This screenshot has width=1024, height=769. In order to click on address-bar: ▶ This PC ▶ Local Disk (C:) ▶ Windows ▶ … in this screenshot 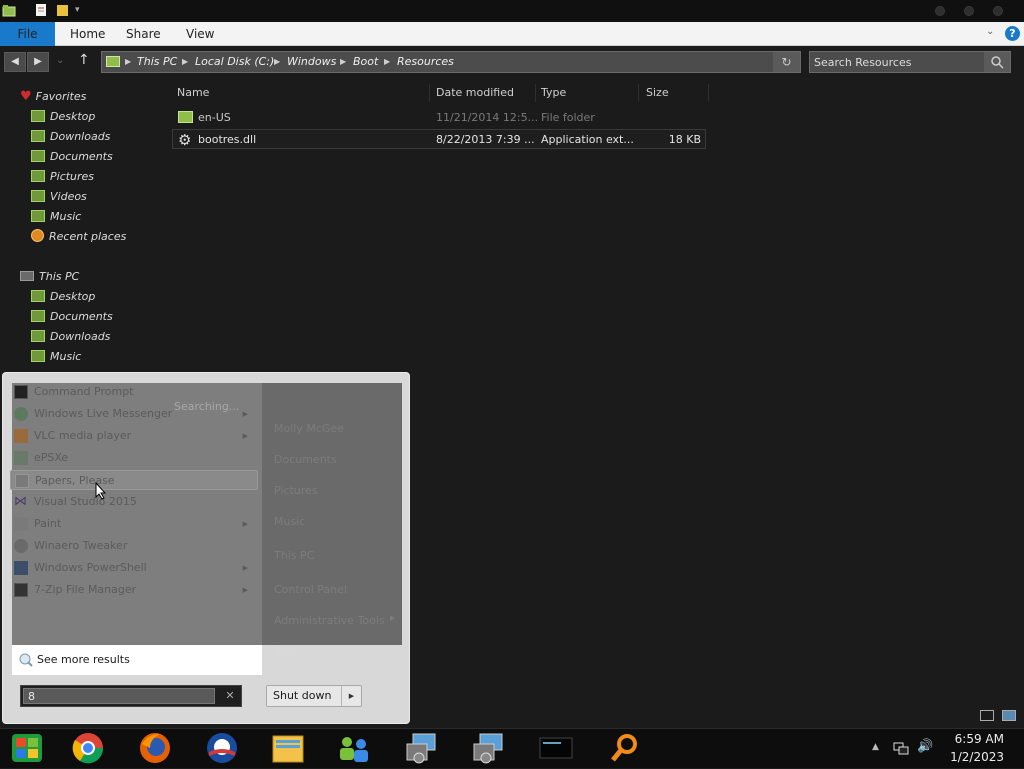, I will do `click(451, 62)`.